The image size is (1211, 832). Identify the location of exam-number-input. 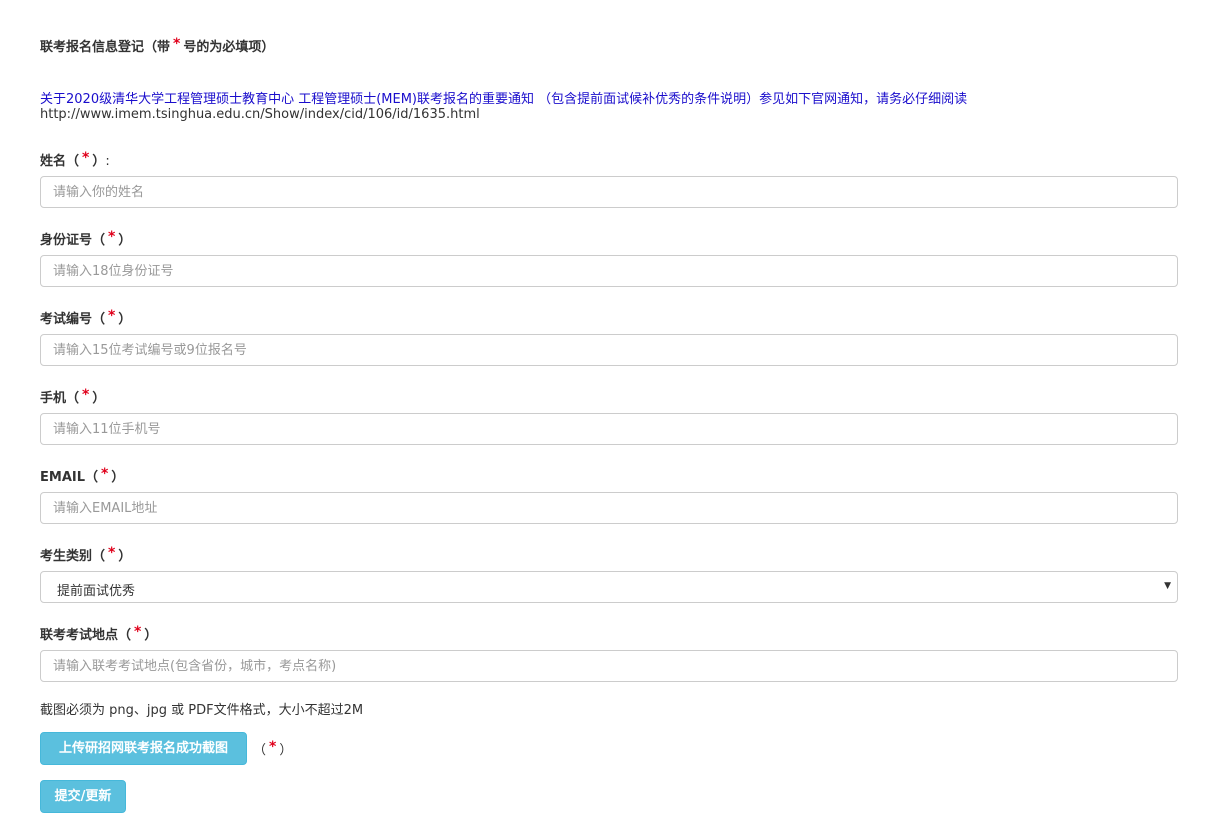
(609, 350).